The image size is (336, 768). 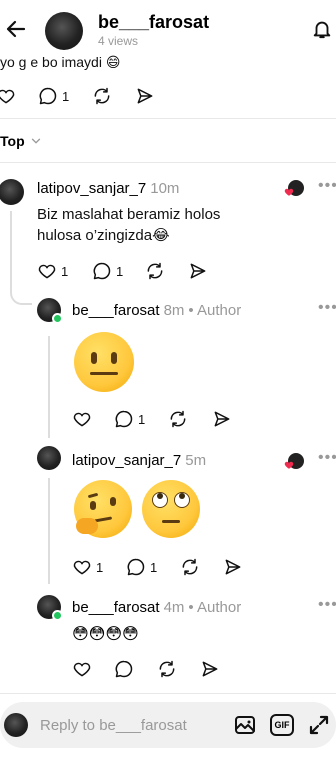 What do you see at coordinates (171, 509) in the screenshot?
I see `eye-roll-face-icon` at bounding box center [171, 509].